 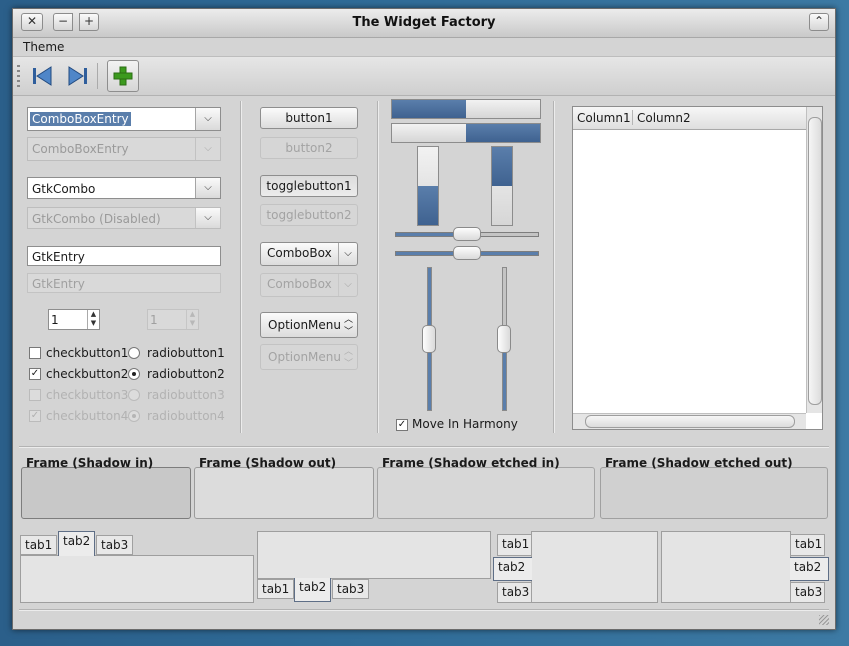 I want to click on vertical-scrollbar, so click(x=814, y=260).